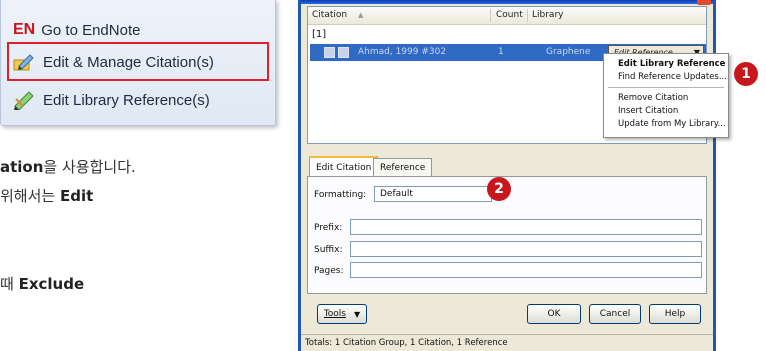 The image size is (766, 351). I want to click on pages-field, so click(526, 270).